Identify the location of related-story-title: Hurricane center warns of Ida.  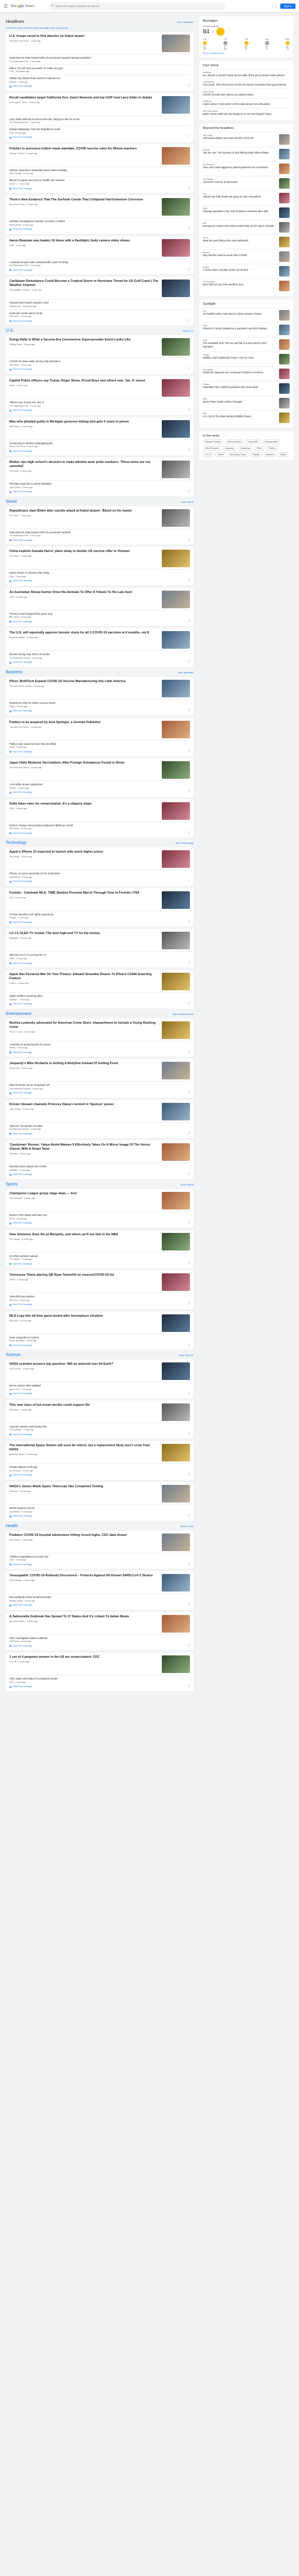
(99, 313).